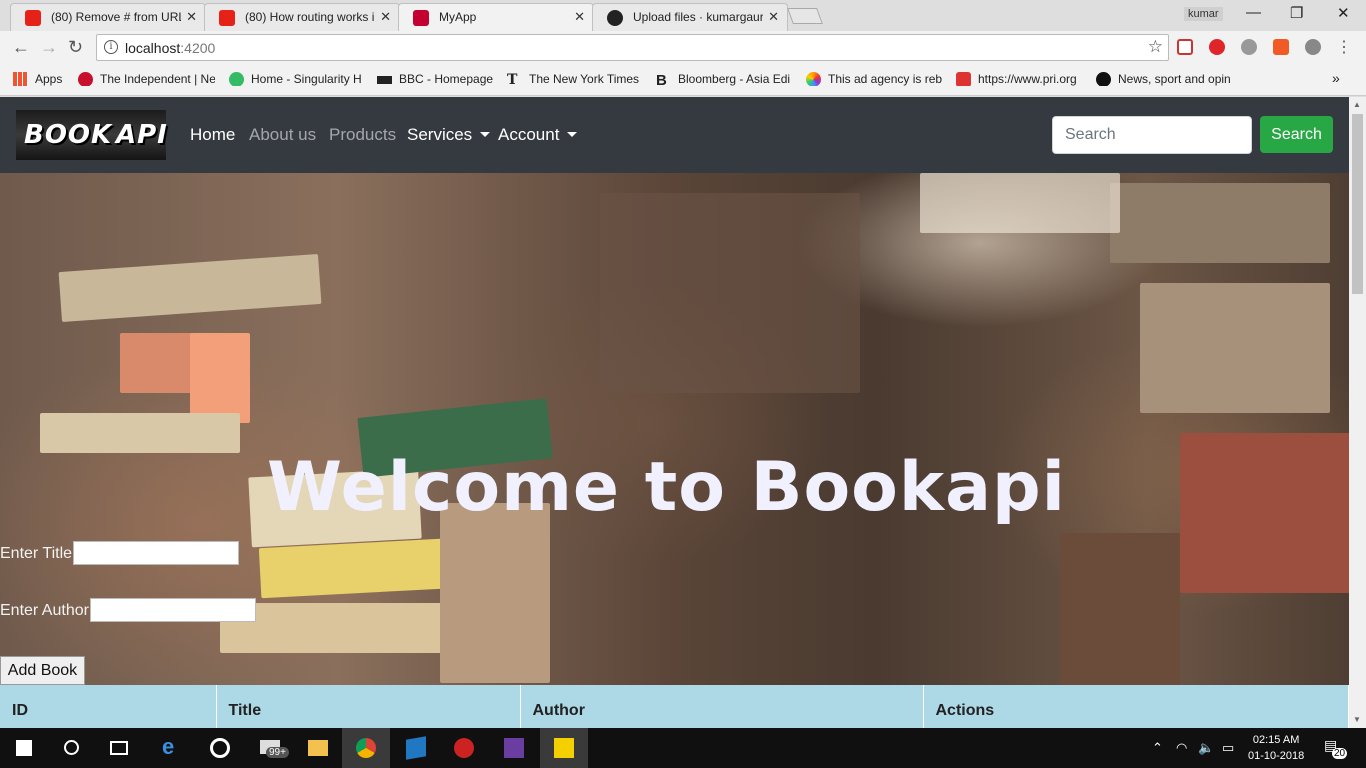 The height and width of the screenshot is (768, 1366). I want to click on nav-dropdown-label: Services, so click(440, 134).